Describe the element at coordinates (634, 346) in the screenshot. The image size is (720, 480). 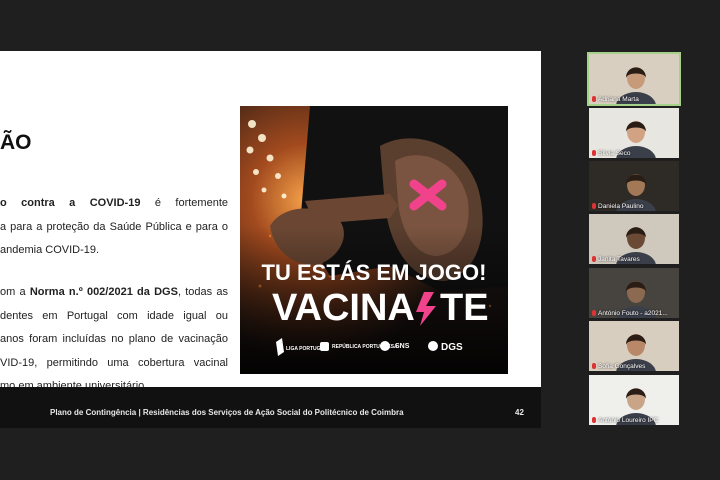
I see `participant-video-tile: Sofia Gonçalves` at that location.